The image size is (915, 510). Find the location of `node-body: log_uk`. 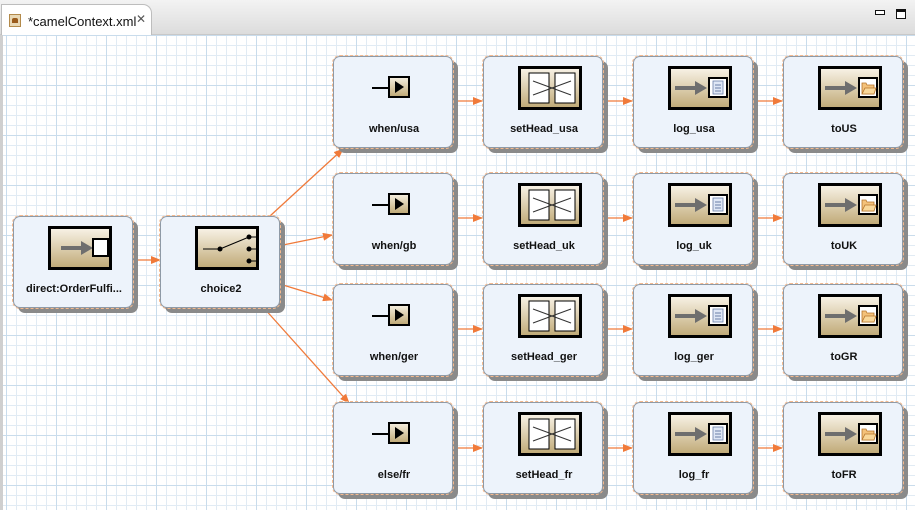

node-body: log_uk is located at coordinates (693, 219).